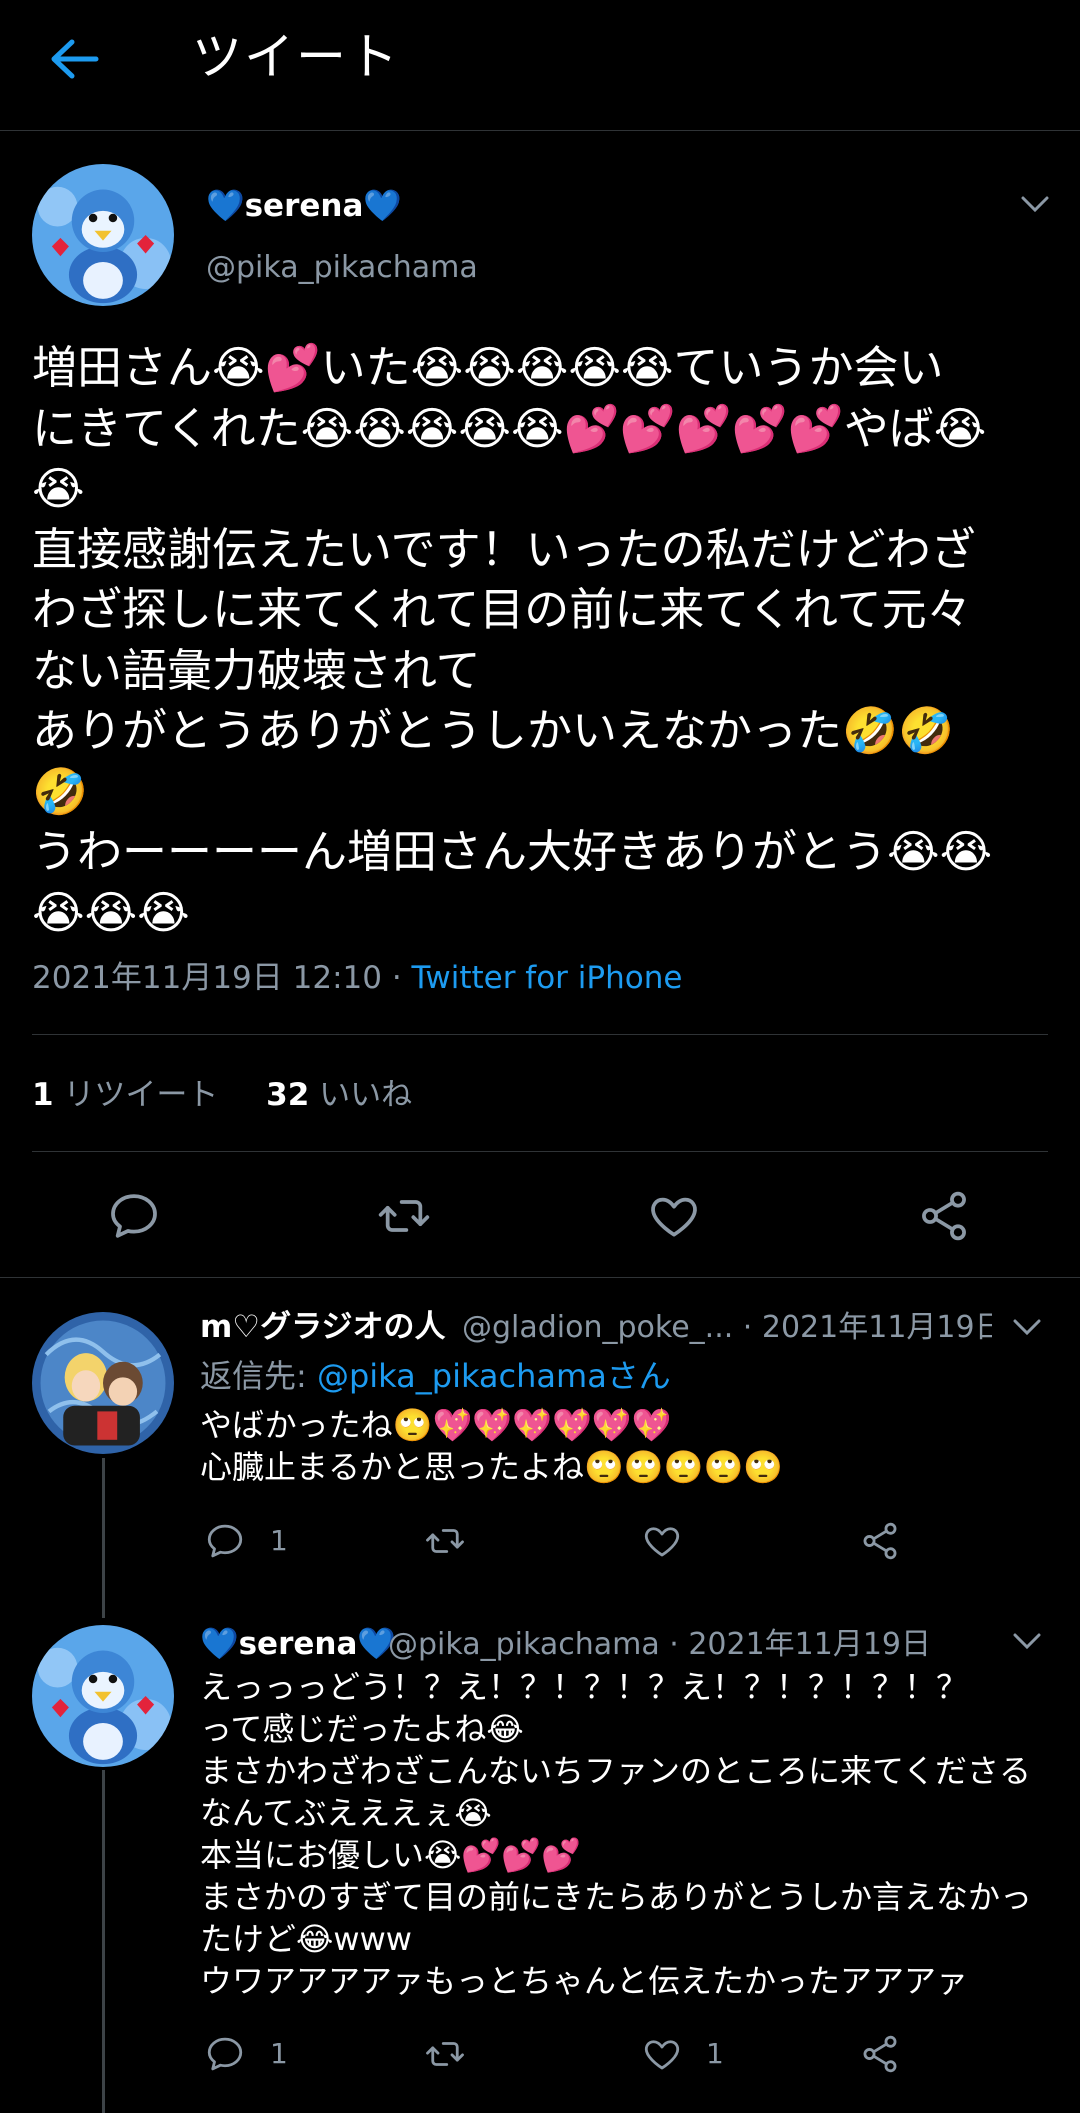  I want to click on retweet-stat: 1 リツイート, so click(125, 1095).